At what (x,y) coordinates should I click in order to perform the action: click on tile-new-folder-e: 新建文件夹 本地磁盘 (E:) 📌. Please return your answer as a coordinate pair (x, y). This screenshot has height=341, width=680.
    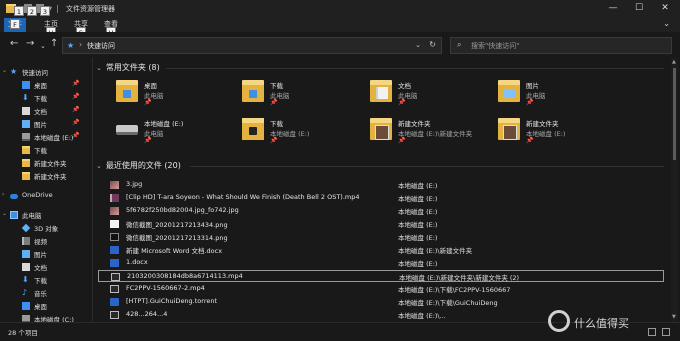
    Looking at the image, I should click on (558, 132).